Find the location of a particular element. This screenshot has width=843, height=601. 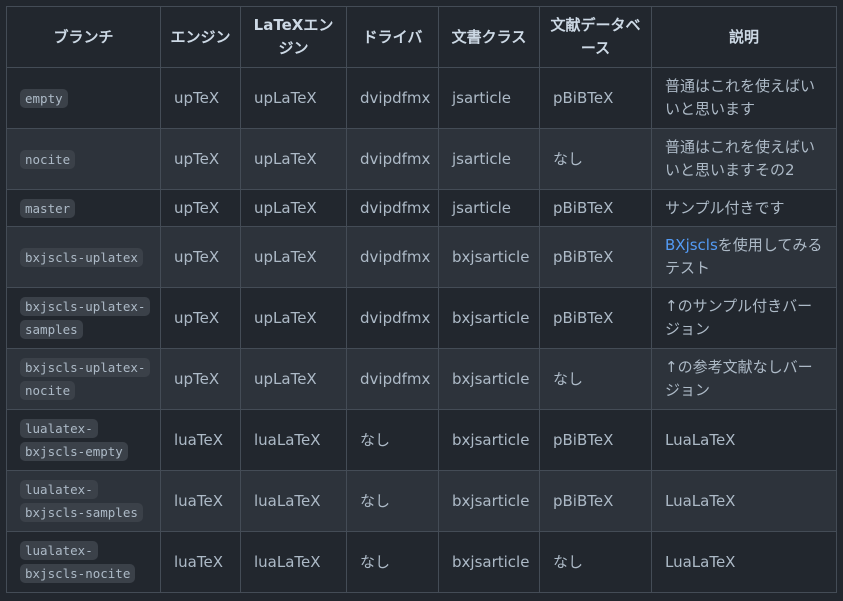

description-cell: 普通はこれを使えばいいと思います is located at coordinates (744, 98).